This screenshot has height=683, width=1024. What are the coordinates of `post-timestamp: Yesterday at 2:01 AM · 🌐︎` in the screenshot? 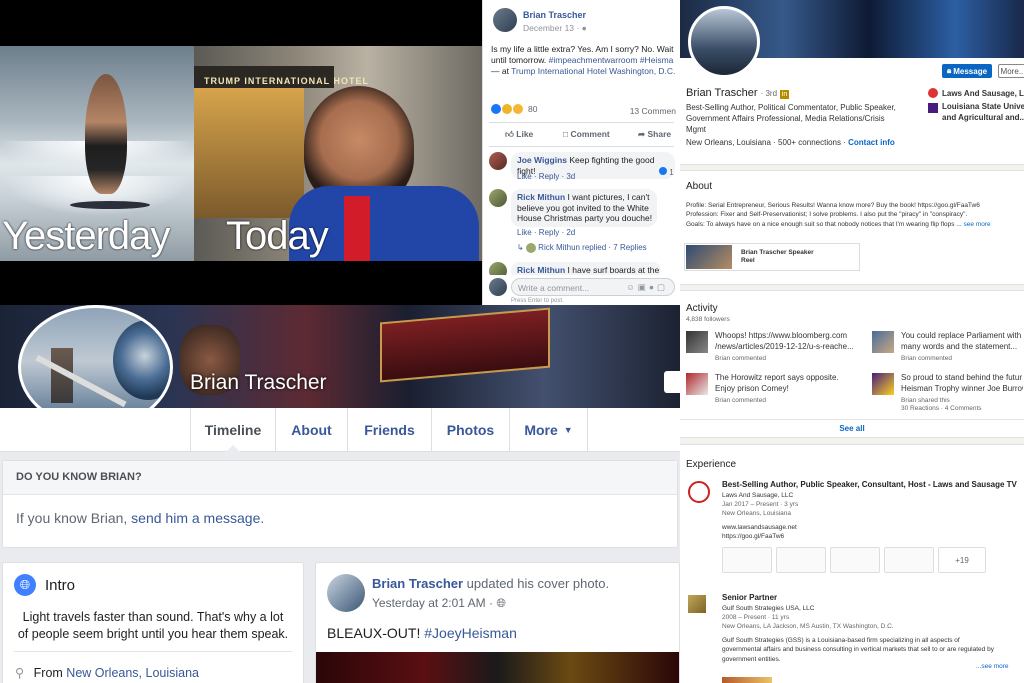 It's located at (439, 603).